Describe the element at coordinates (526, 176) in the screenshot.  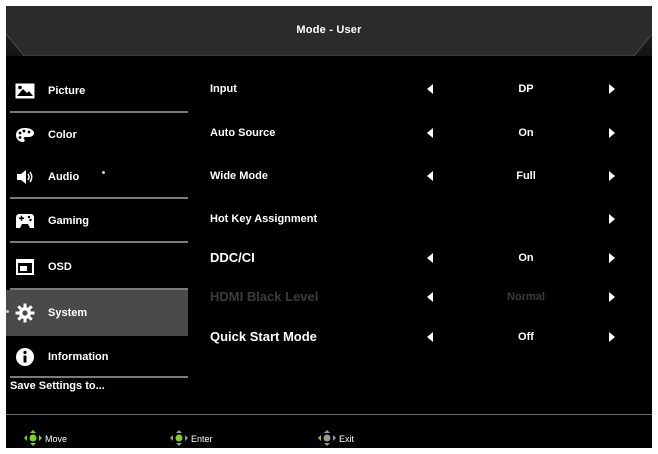
I see `menu-value: Full` at that location.